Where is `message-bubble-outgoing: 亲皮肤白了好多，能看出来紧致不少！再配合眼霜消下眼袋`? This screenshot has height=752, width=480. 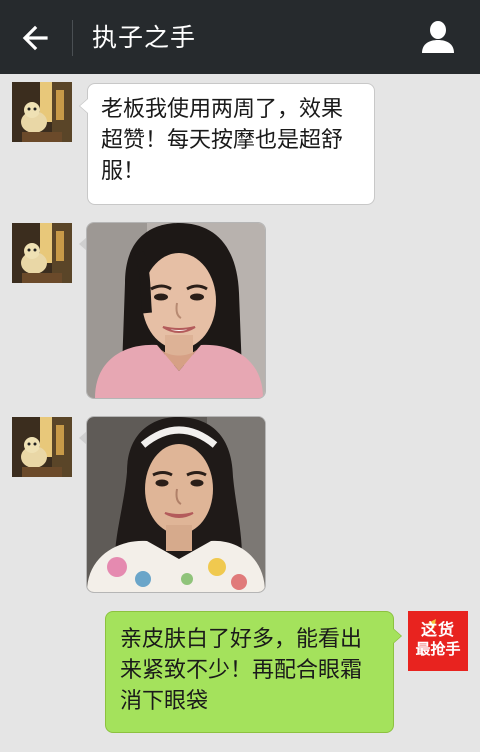 message-bubble-outgoing: 亲皮肤白了好多，能看出来紧致不少！再配合眼霜消下眼袋 is located at coordinates (253, 672).